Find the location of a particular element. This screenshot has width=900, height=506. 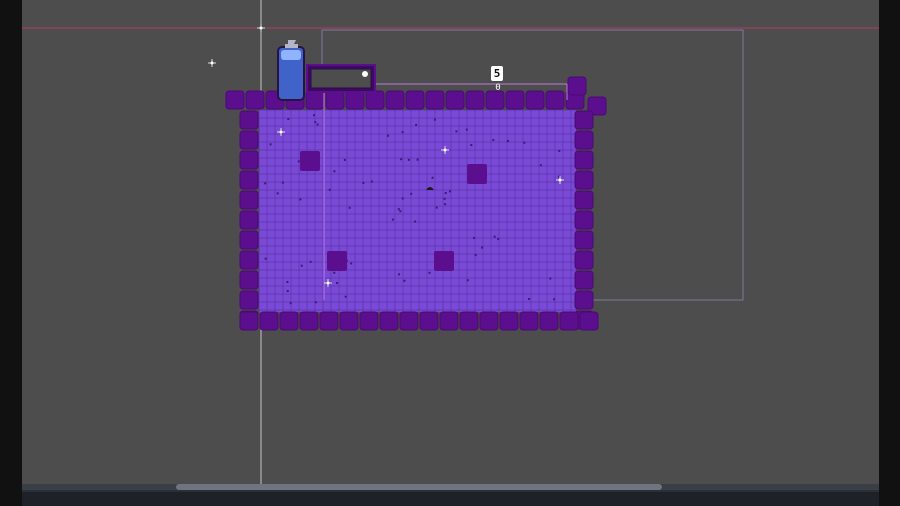

item-panel-icon is located at coordinates (341, 78).